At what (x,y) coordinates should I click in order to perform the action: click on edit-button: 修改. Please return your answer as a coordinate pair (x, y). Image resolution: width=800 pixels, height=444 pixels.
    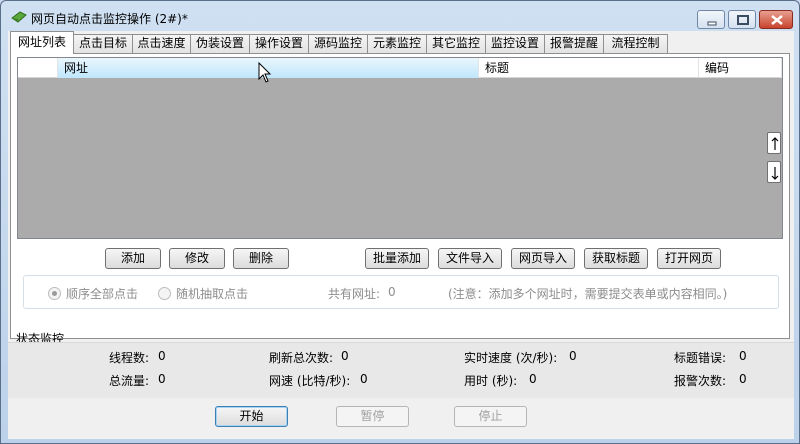
    Looking at the image, I should click on (197, 258).